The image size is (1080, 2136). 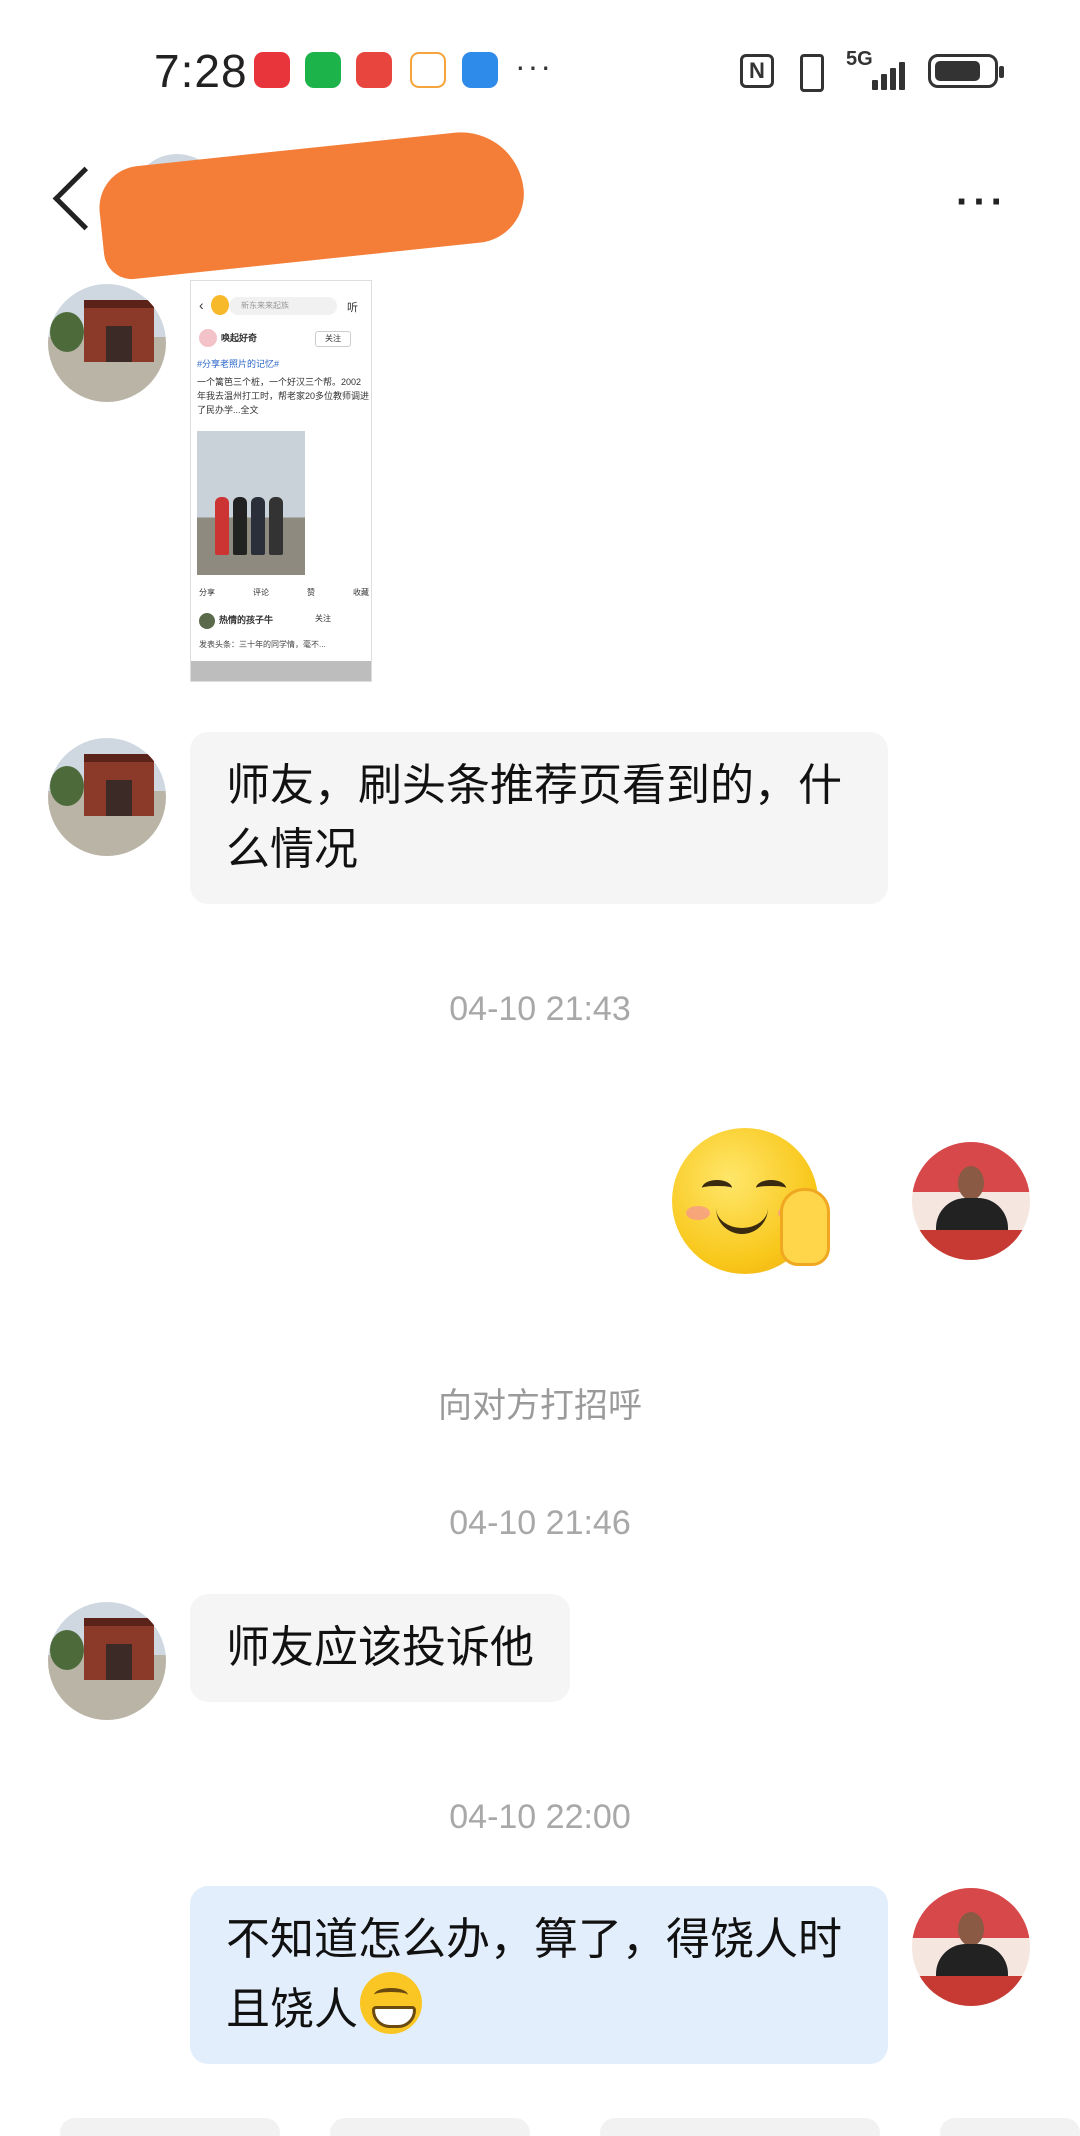 I want to click on more-options-button: ···, so click(x=982, y=202).